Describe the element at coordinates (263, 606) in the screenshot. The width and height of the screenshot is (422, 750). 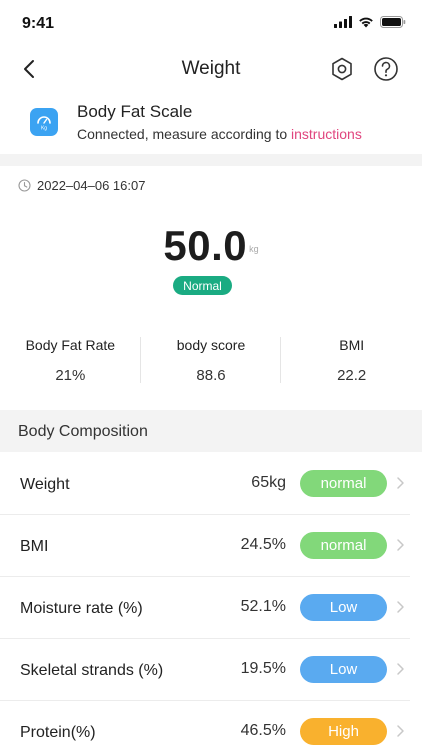
I see `composition-value: 52.1%` at that location.